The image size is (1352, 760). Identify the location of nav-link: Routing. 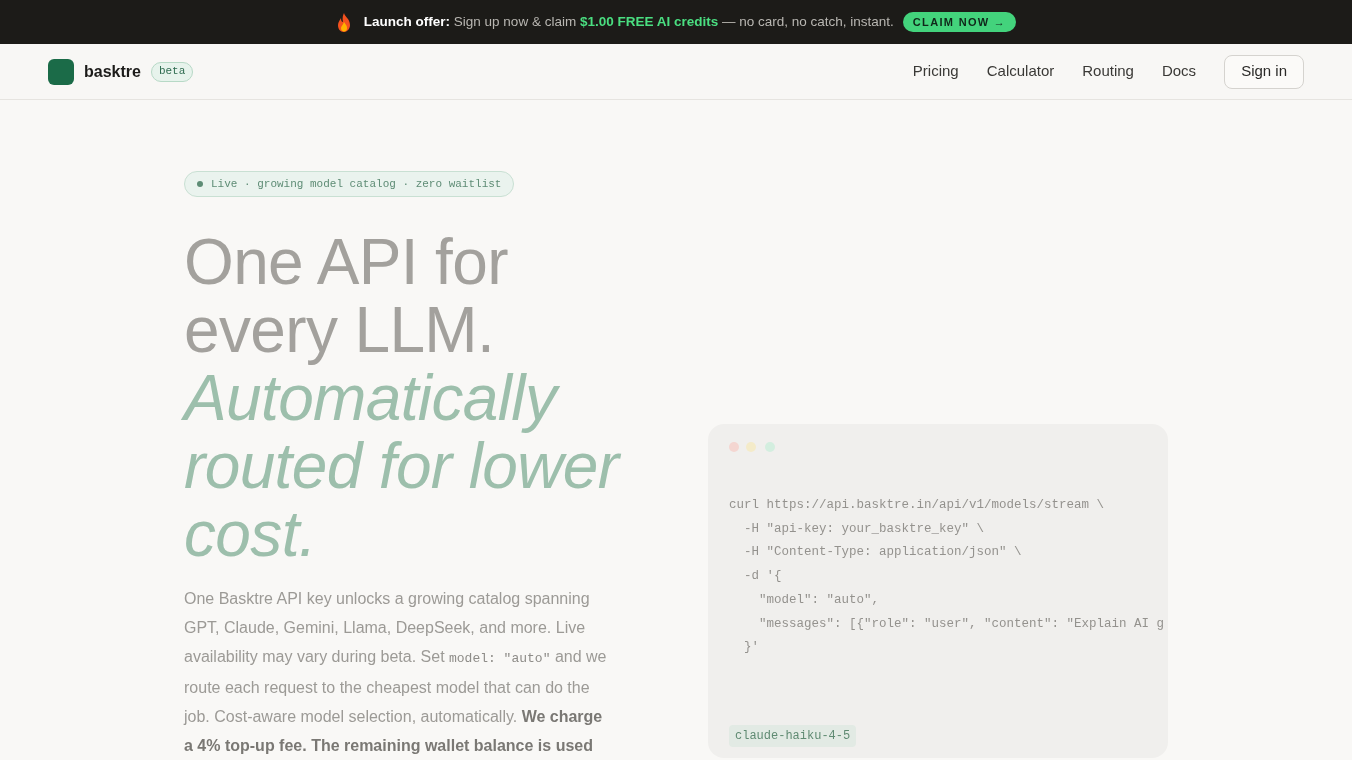
(1108, 71).